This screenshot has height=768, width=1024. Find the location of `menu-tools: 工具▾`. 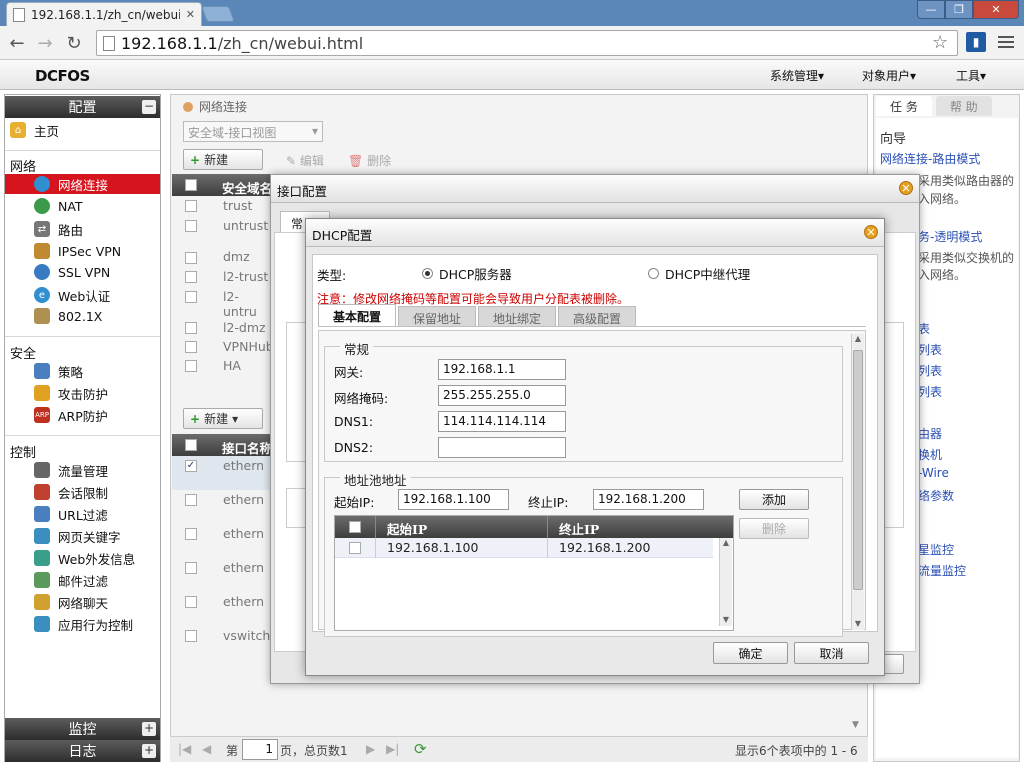

menu-tools: 工具▾ is located at coordinates (971, 75).